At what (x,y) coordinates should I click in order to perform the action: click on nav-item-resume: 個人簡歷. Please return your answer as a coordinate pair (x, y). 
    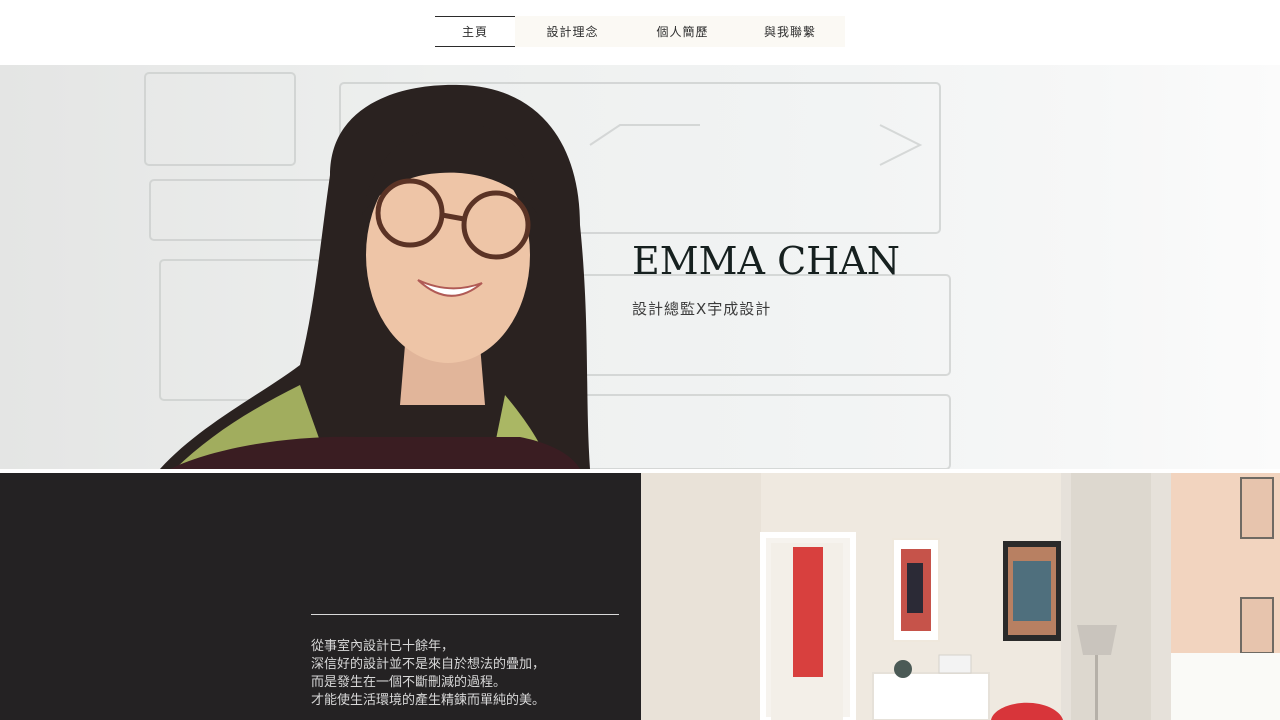
    Looking at the image, I should click on (682, 31).